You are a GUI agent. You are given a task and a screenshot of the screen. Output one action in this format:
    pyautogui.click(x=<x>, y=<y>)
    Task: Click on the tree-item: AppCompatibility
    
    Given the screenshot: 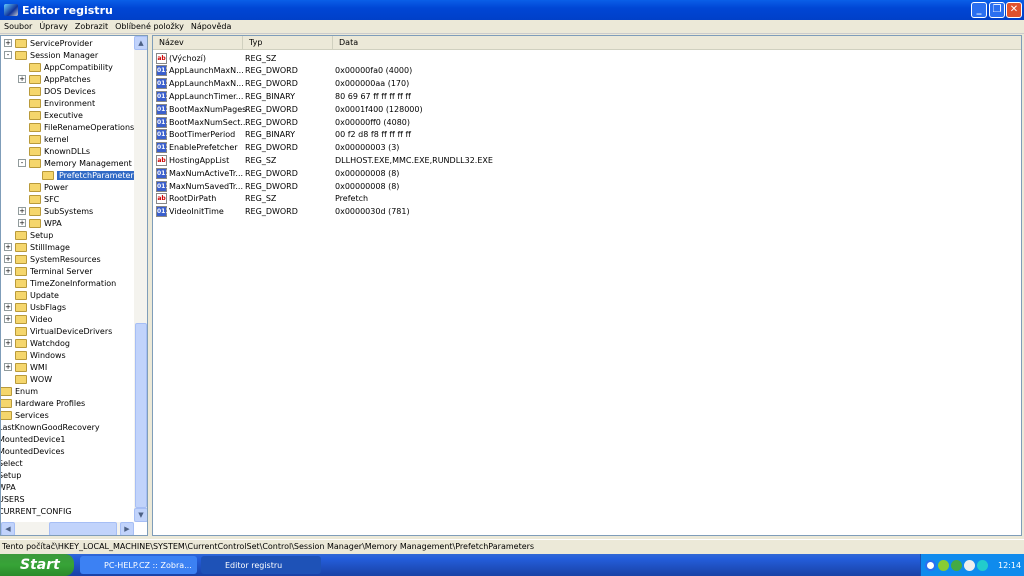 What is the action you would take?
    pyautogui.click(x=65, y=67)
    